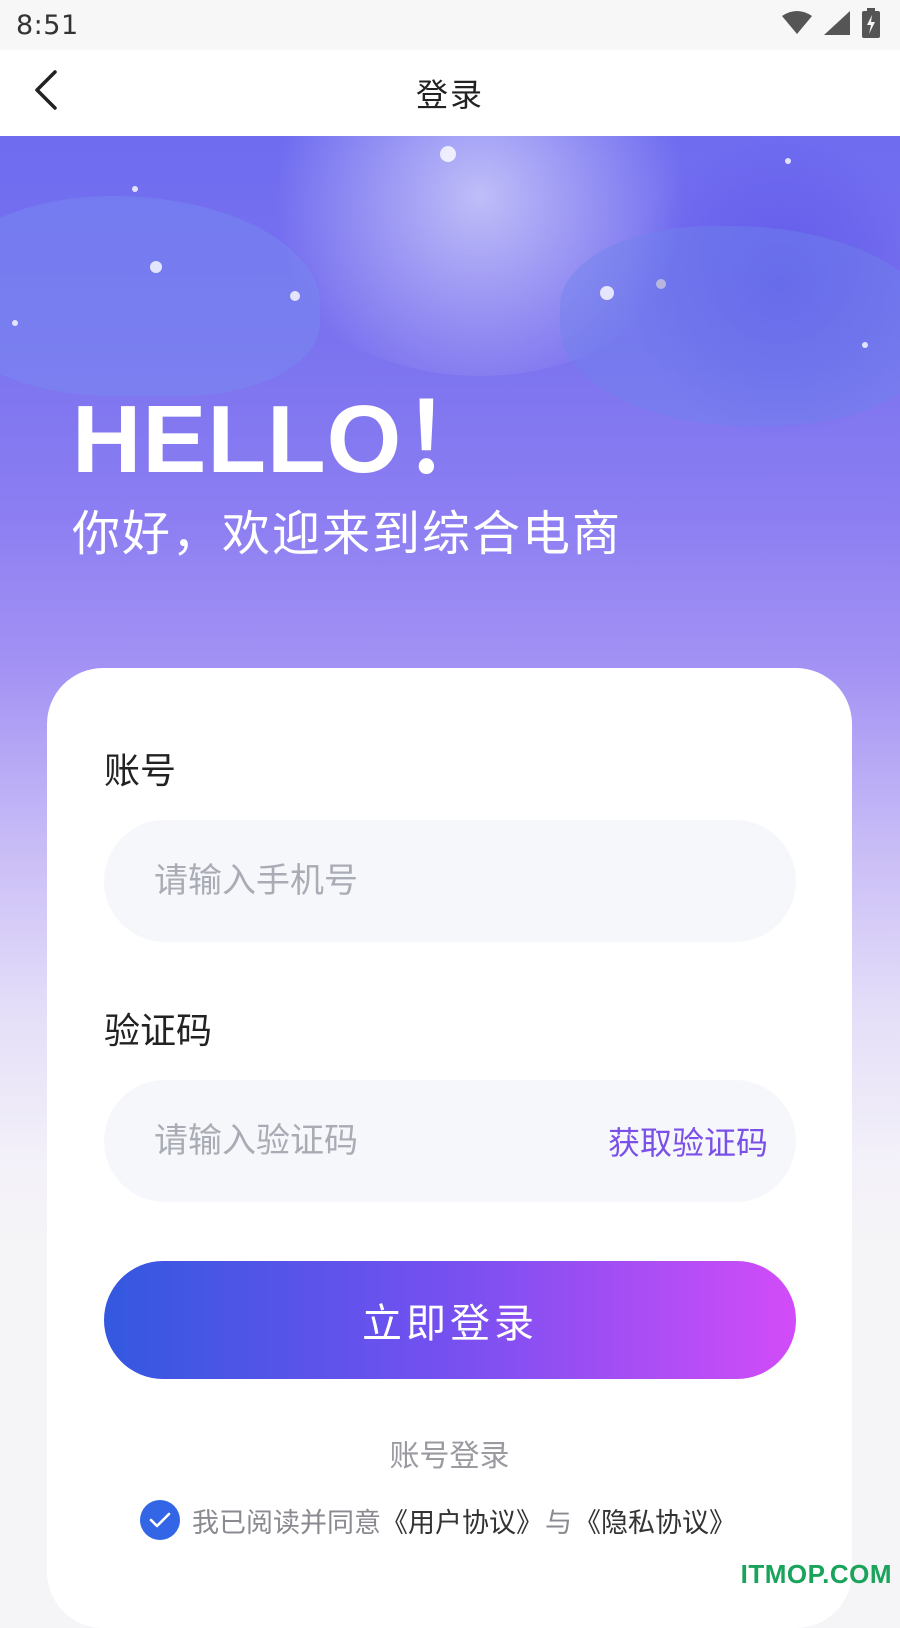 The width and height of the screenshot is (900, 1628). What do you see at coordinates (47, 25) in the screenshot?
I see `status-time: 8:51` at bounding box center [47, 25].